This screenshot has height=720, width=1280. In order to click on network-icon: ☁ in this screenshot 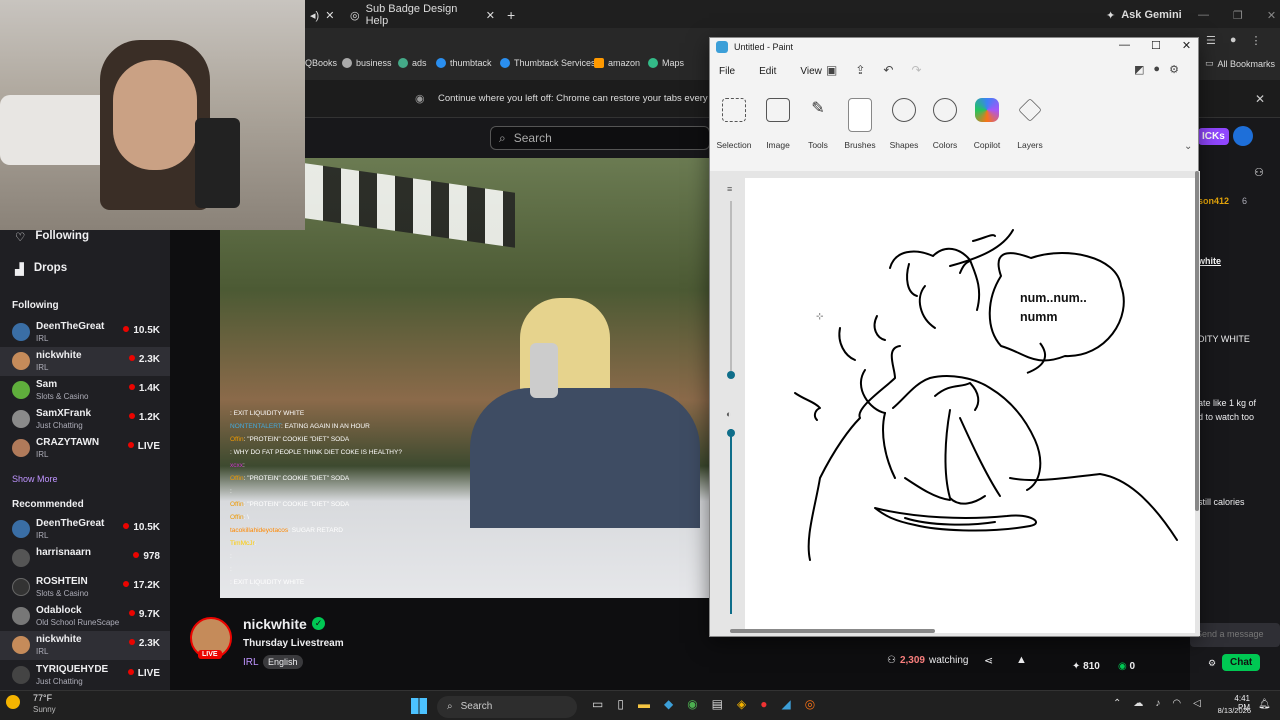, I will do `click(1138, 703)`.